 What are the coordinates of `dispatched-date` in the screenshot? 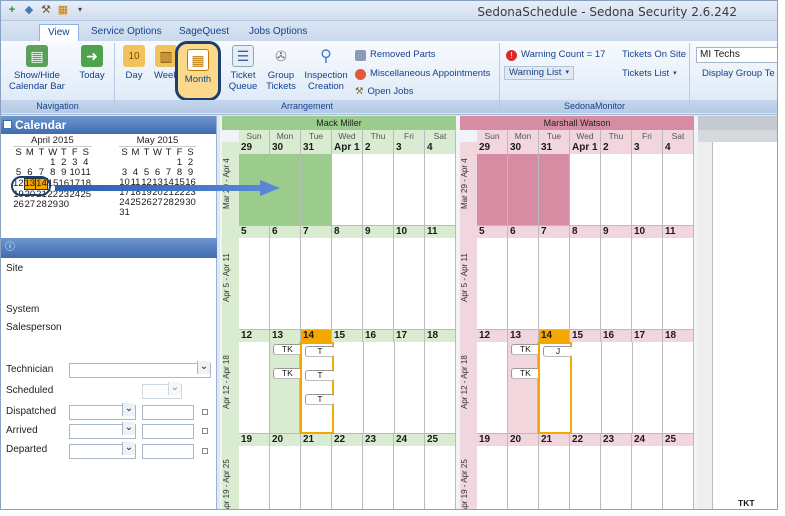 It's located at (102, 411).